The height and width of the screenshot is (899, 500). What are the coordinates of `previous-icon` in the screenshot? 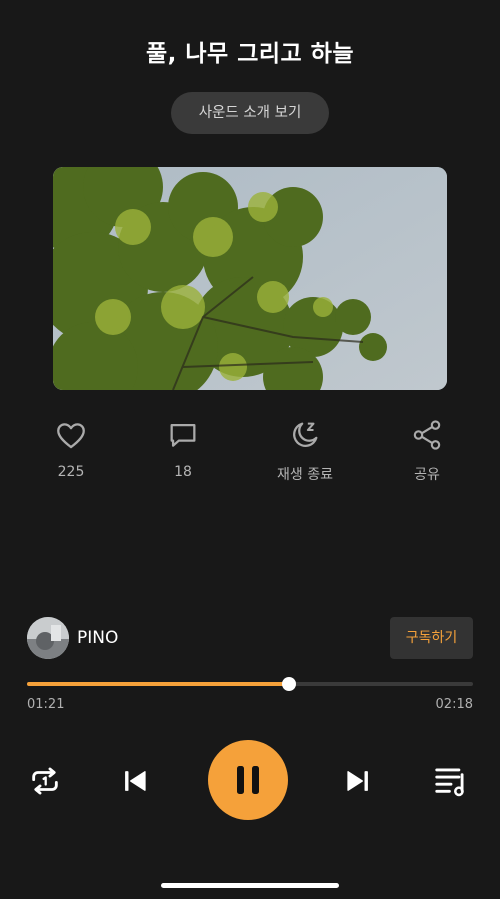 It's located at (135, 781).